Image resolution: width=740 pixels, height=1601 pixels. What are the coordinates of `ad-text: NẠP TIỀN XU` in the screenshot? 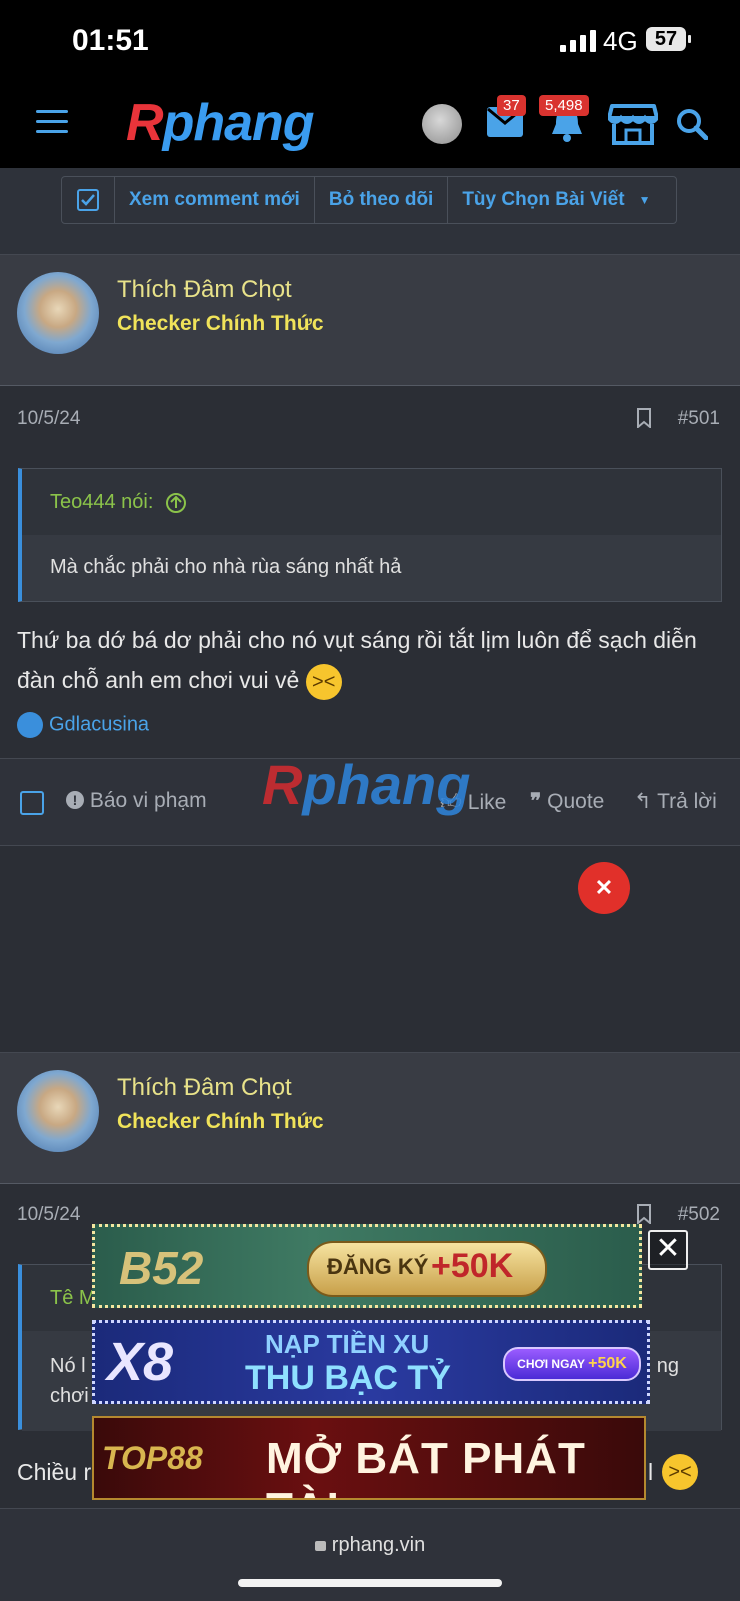 It's located at (347, 1344).